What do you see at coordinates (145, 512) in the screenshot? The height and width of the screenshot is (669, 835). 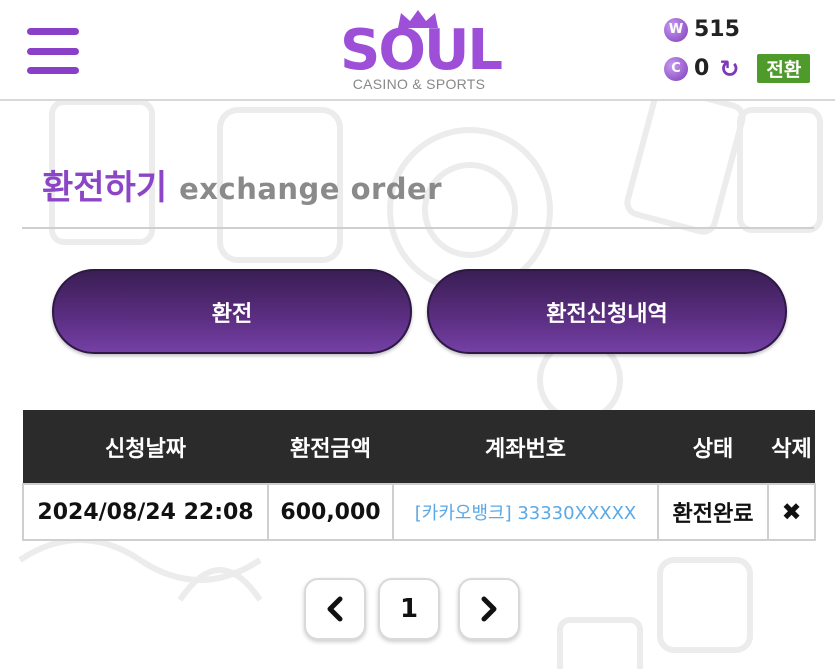 I see `row-date: 2024/08/24 22:08` at bounding box center [145, 512].